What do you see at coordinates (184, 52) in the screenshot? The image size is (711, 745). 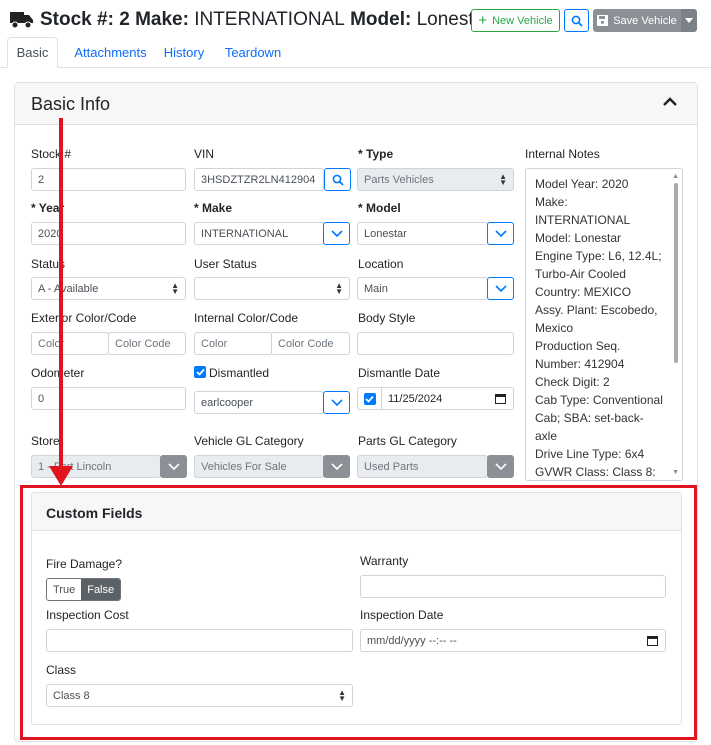 I see `tab-history: History` at bounding box center [184, 52].